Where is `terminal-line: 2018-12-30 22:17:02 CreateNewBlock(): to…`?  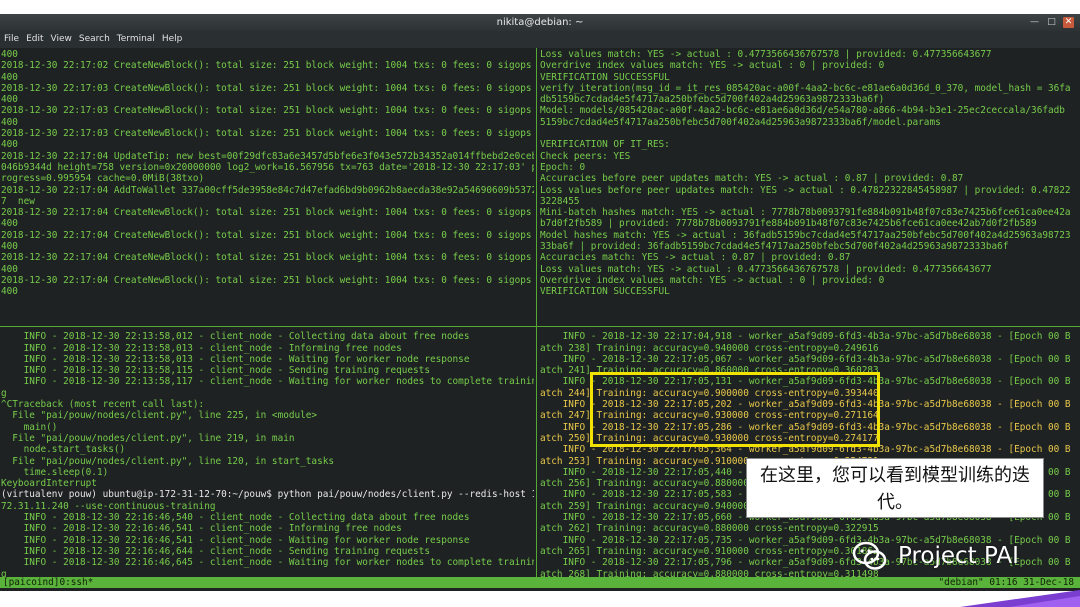
terminal-line: 2018-12-30 22:17:02 CreateNewBlock(): to… is located at coordinates (266, 66).